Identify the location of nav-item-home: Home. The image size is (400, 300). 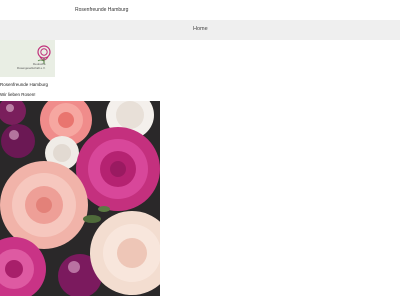
(200, 29).